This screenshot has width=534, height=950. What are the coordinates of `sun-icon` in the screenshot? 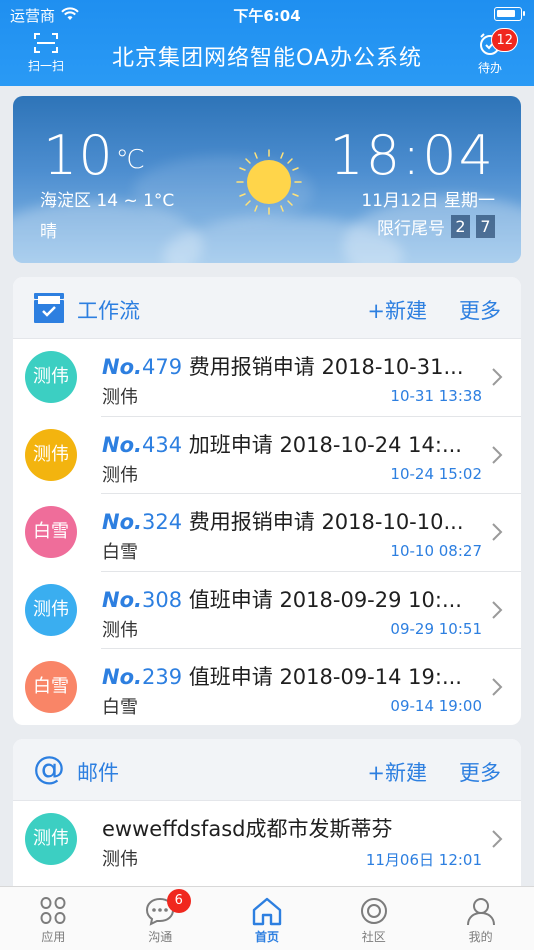 It's located at (269, 184).